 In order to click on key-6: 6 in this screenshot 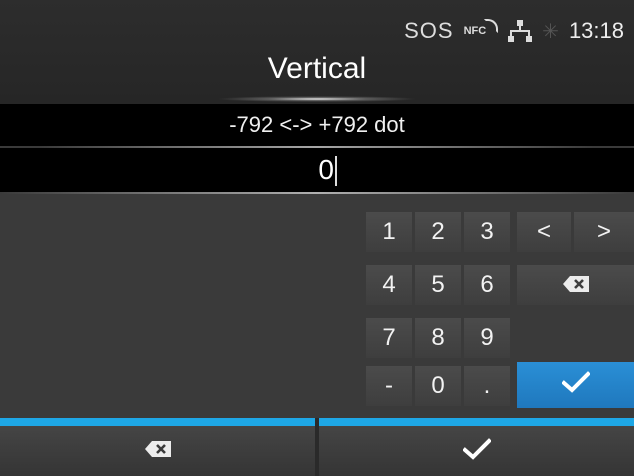, I will do `click(487, 285)`.